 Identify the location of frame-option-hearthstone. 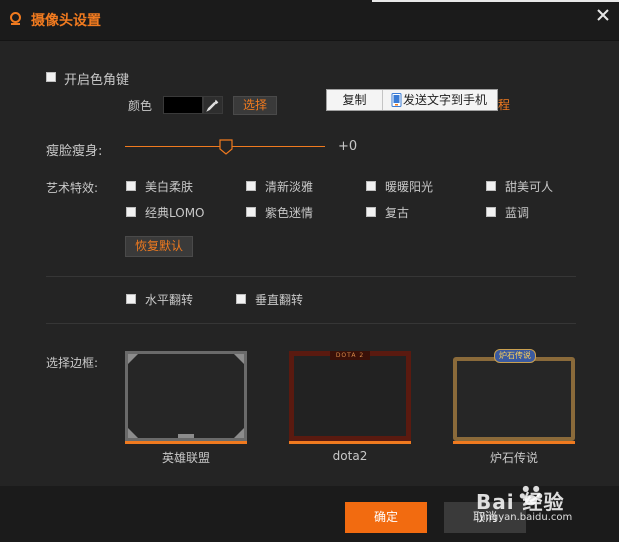
(514, 399).